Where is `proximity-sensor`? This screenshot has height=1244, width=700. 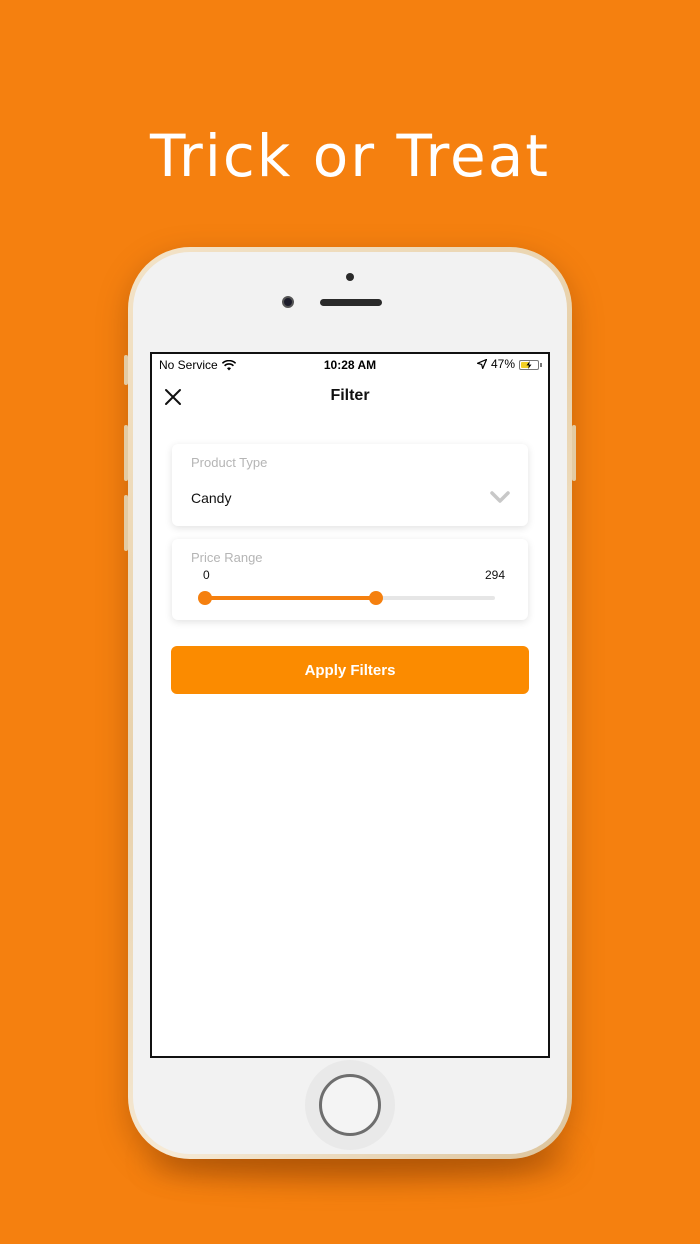
proximity-sensor is located at coordinates (350, 277).